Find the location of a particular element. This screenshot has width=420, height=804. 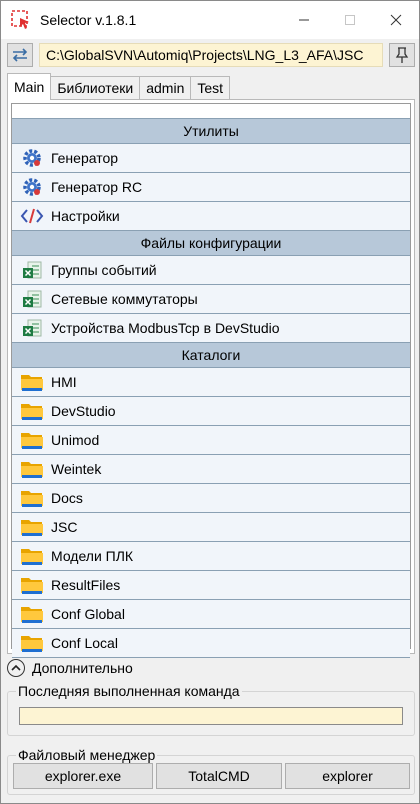

pin-icon is located at coordinates (402, 55).